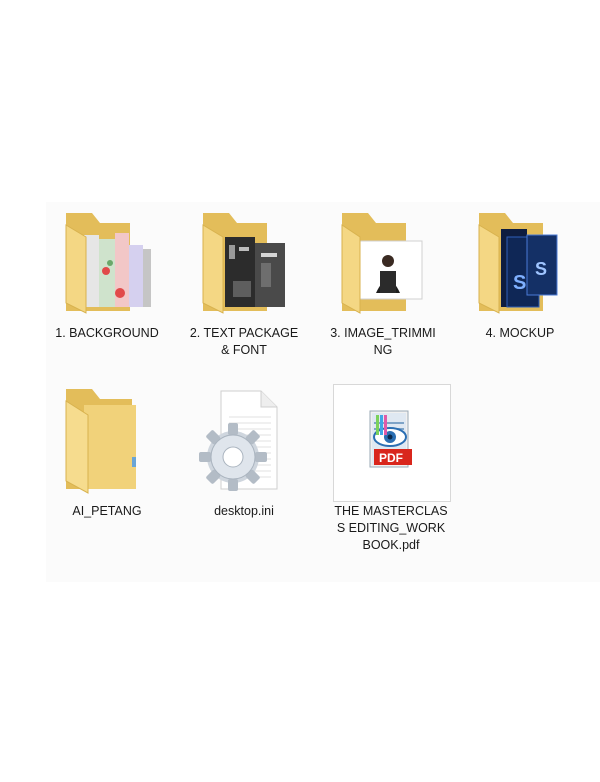 The width and height of the screenshot is (600, 782). I want to click on folder-label: 3. IMAGE_TRIMMING, so click(383, 341).